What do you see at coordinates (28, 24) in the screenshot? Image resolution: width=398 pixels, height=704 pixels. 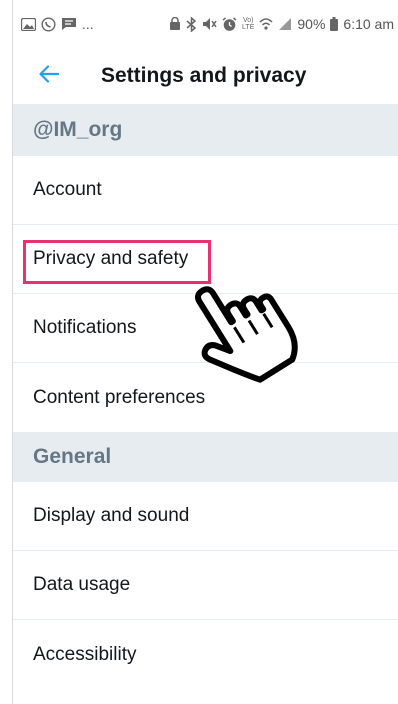 I see `gallery-icon` at bounding box center [28, 24].